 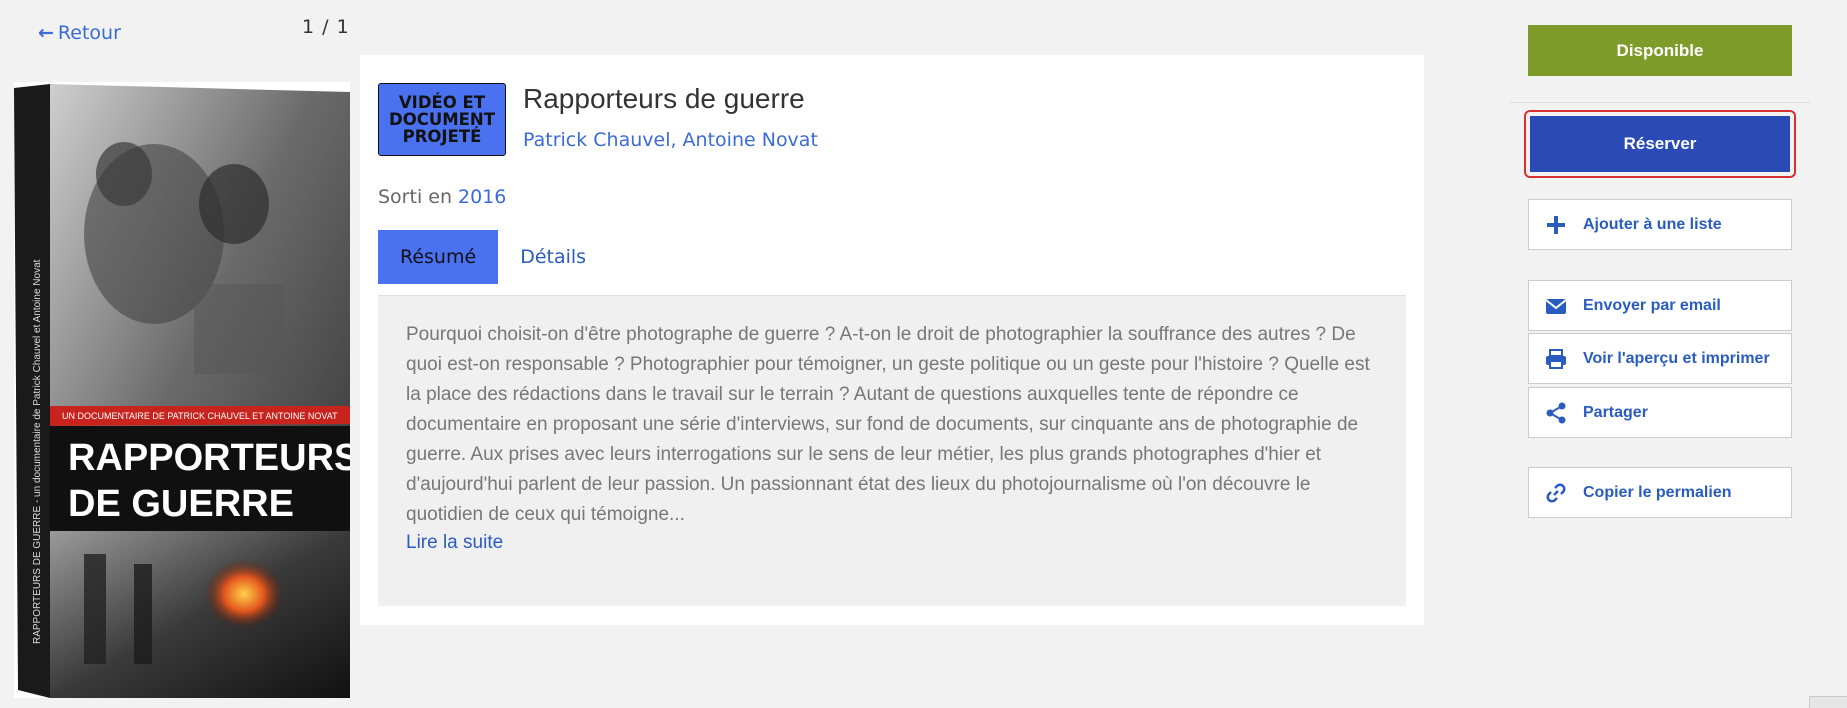 What do you see at coordinates (664, 98) in the screenshot?
I see `record-title: Rapporteurs de guerre` at bounding box center [664, 98].